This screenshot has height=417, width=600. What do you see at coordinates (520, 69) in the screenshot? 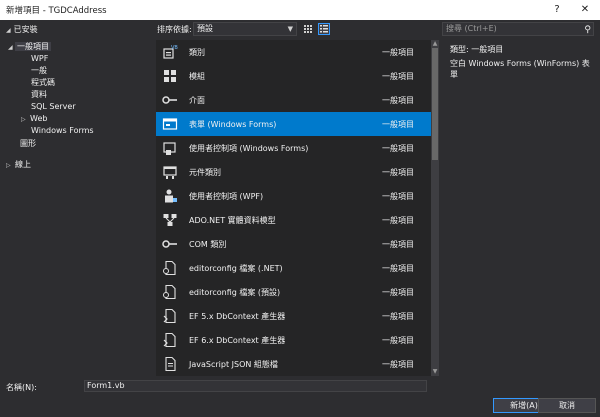
I see `item-description: 空白 Windows Forms (WinForms) 表單` at bounding box center [520, 69].